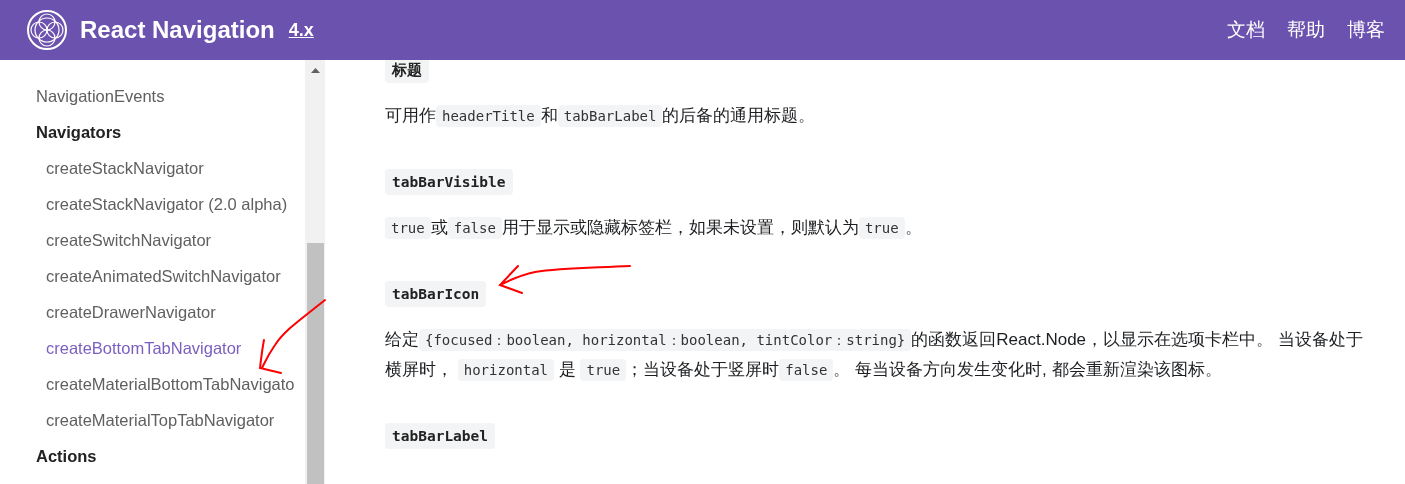 Image resolution: width=1405 pixels, height=484 pixels. What do you see at coordinates (601, 116) in the screenshot?
I see `paragraph: 可用作 headerTitle 和 tabBarLabel 的后备的通用标题。` at bounding box center [601, 116].